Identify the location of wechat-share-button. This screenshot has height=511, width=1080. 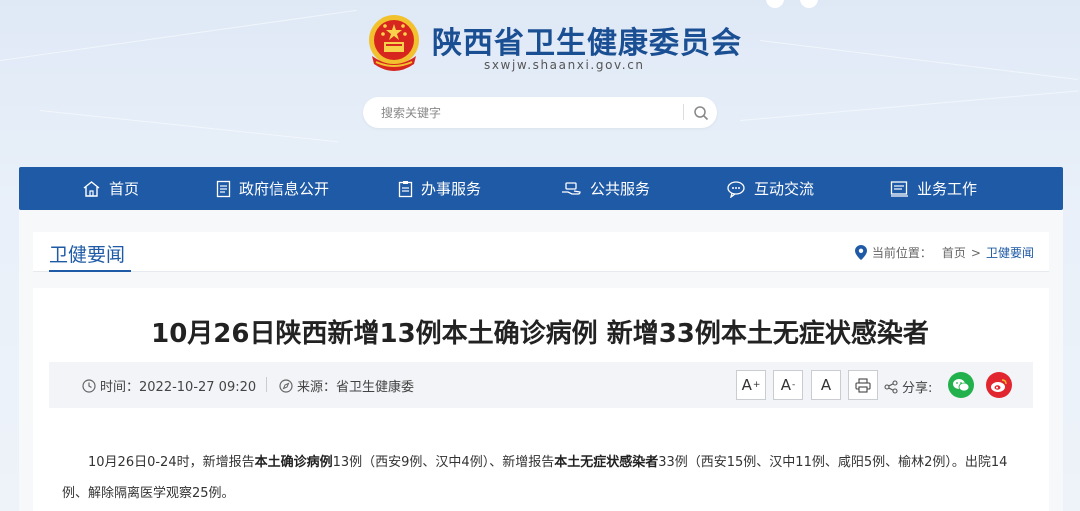
(961, 385).